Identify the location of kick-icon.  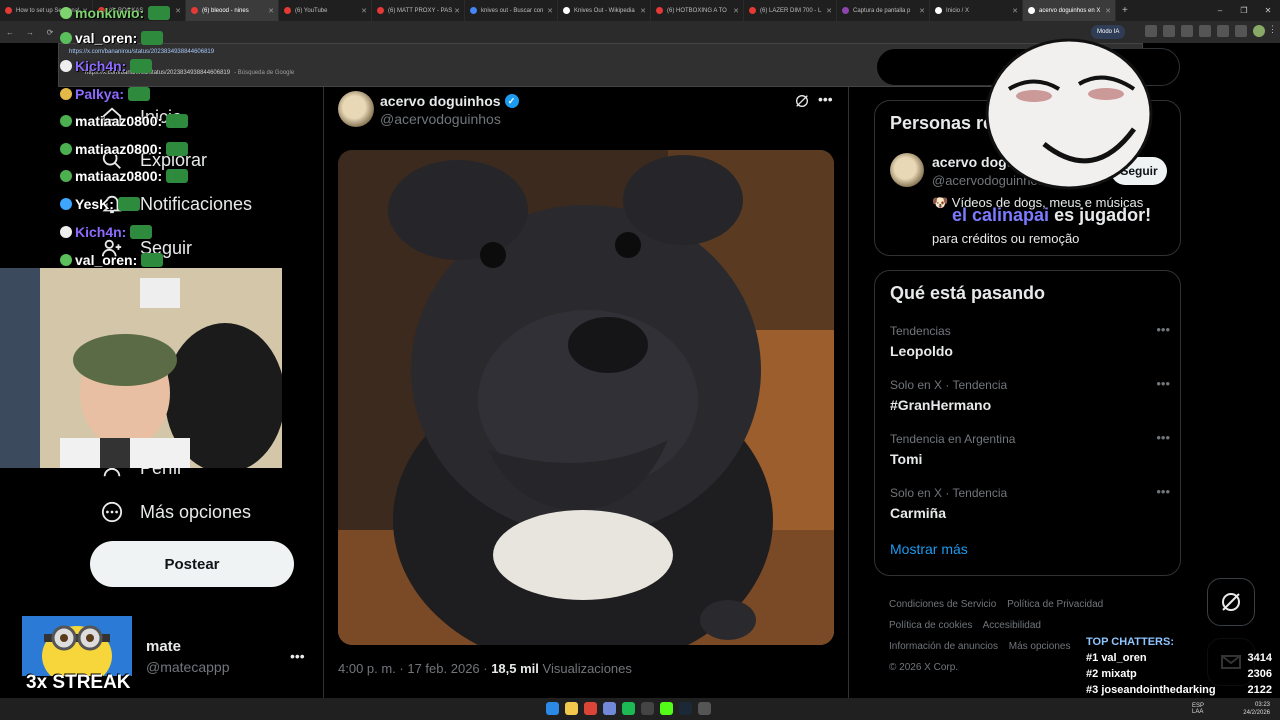
(666, 708).